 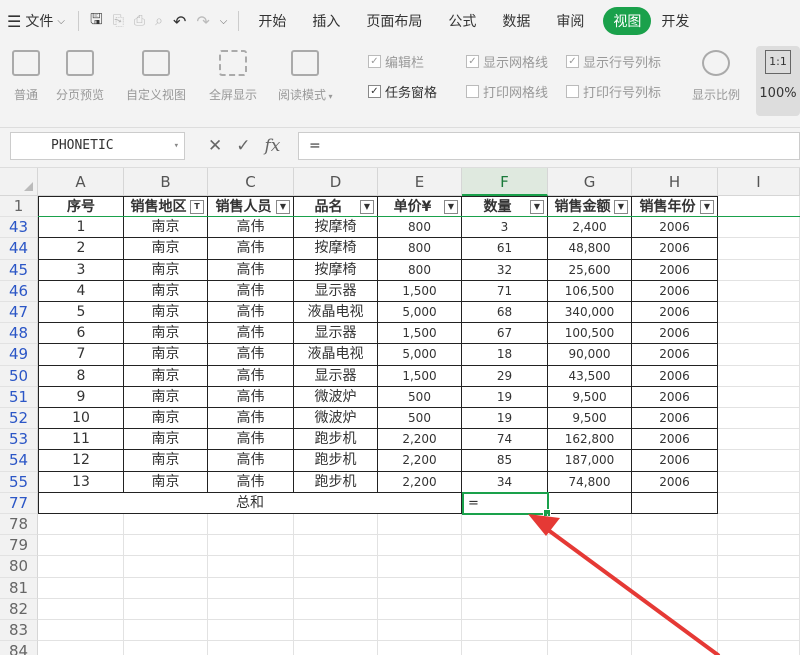 I want to click on tab-view: 视图, so click(x=627, y=21).